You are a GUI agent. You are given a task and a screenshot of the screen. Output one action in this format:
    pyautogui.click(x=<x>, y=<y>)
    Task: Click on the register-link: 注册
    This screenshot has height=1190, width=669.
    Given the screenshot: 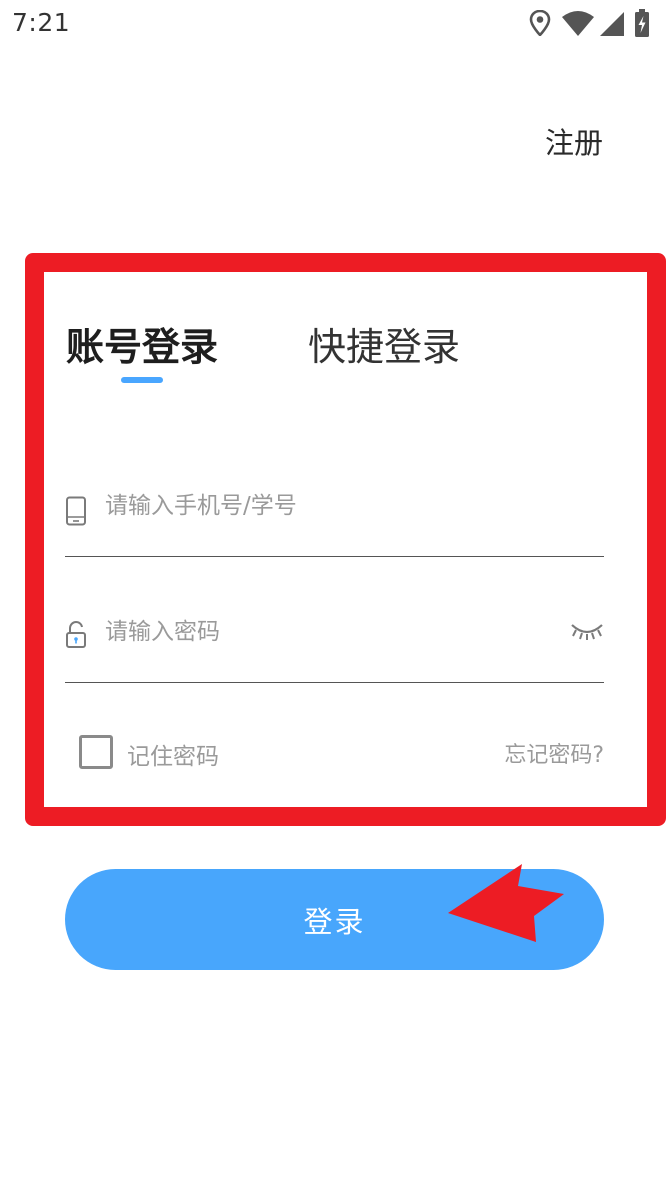 What is the action you would take?
    pyautogui.click(x=574, y=141)
    